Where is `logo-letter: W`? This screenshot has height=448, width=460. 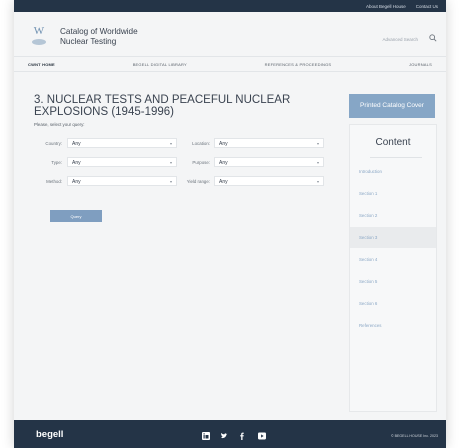
logo-letter: W is located at coordinates (39, 31).